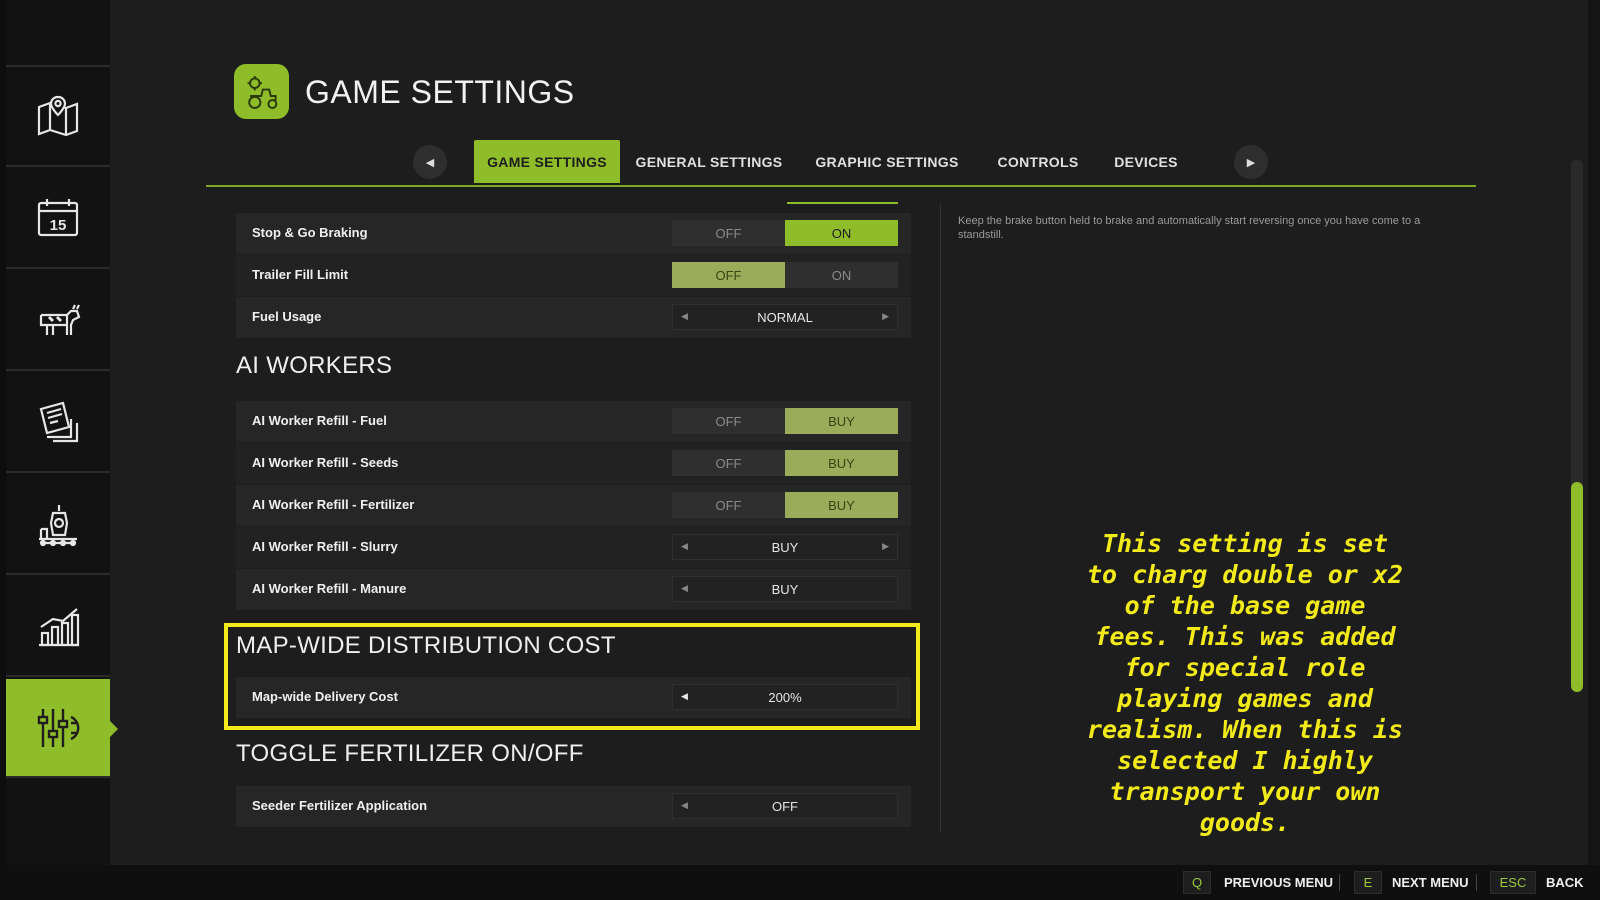 This screenshot has width=1600, height=900. I want to click on tab-general-settings: GENERAL SETTINGS, so click(709, 161).